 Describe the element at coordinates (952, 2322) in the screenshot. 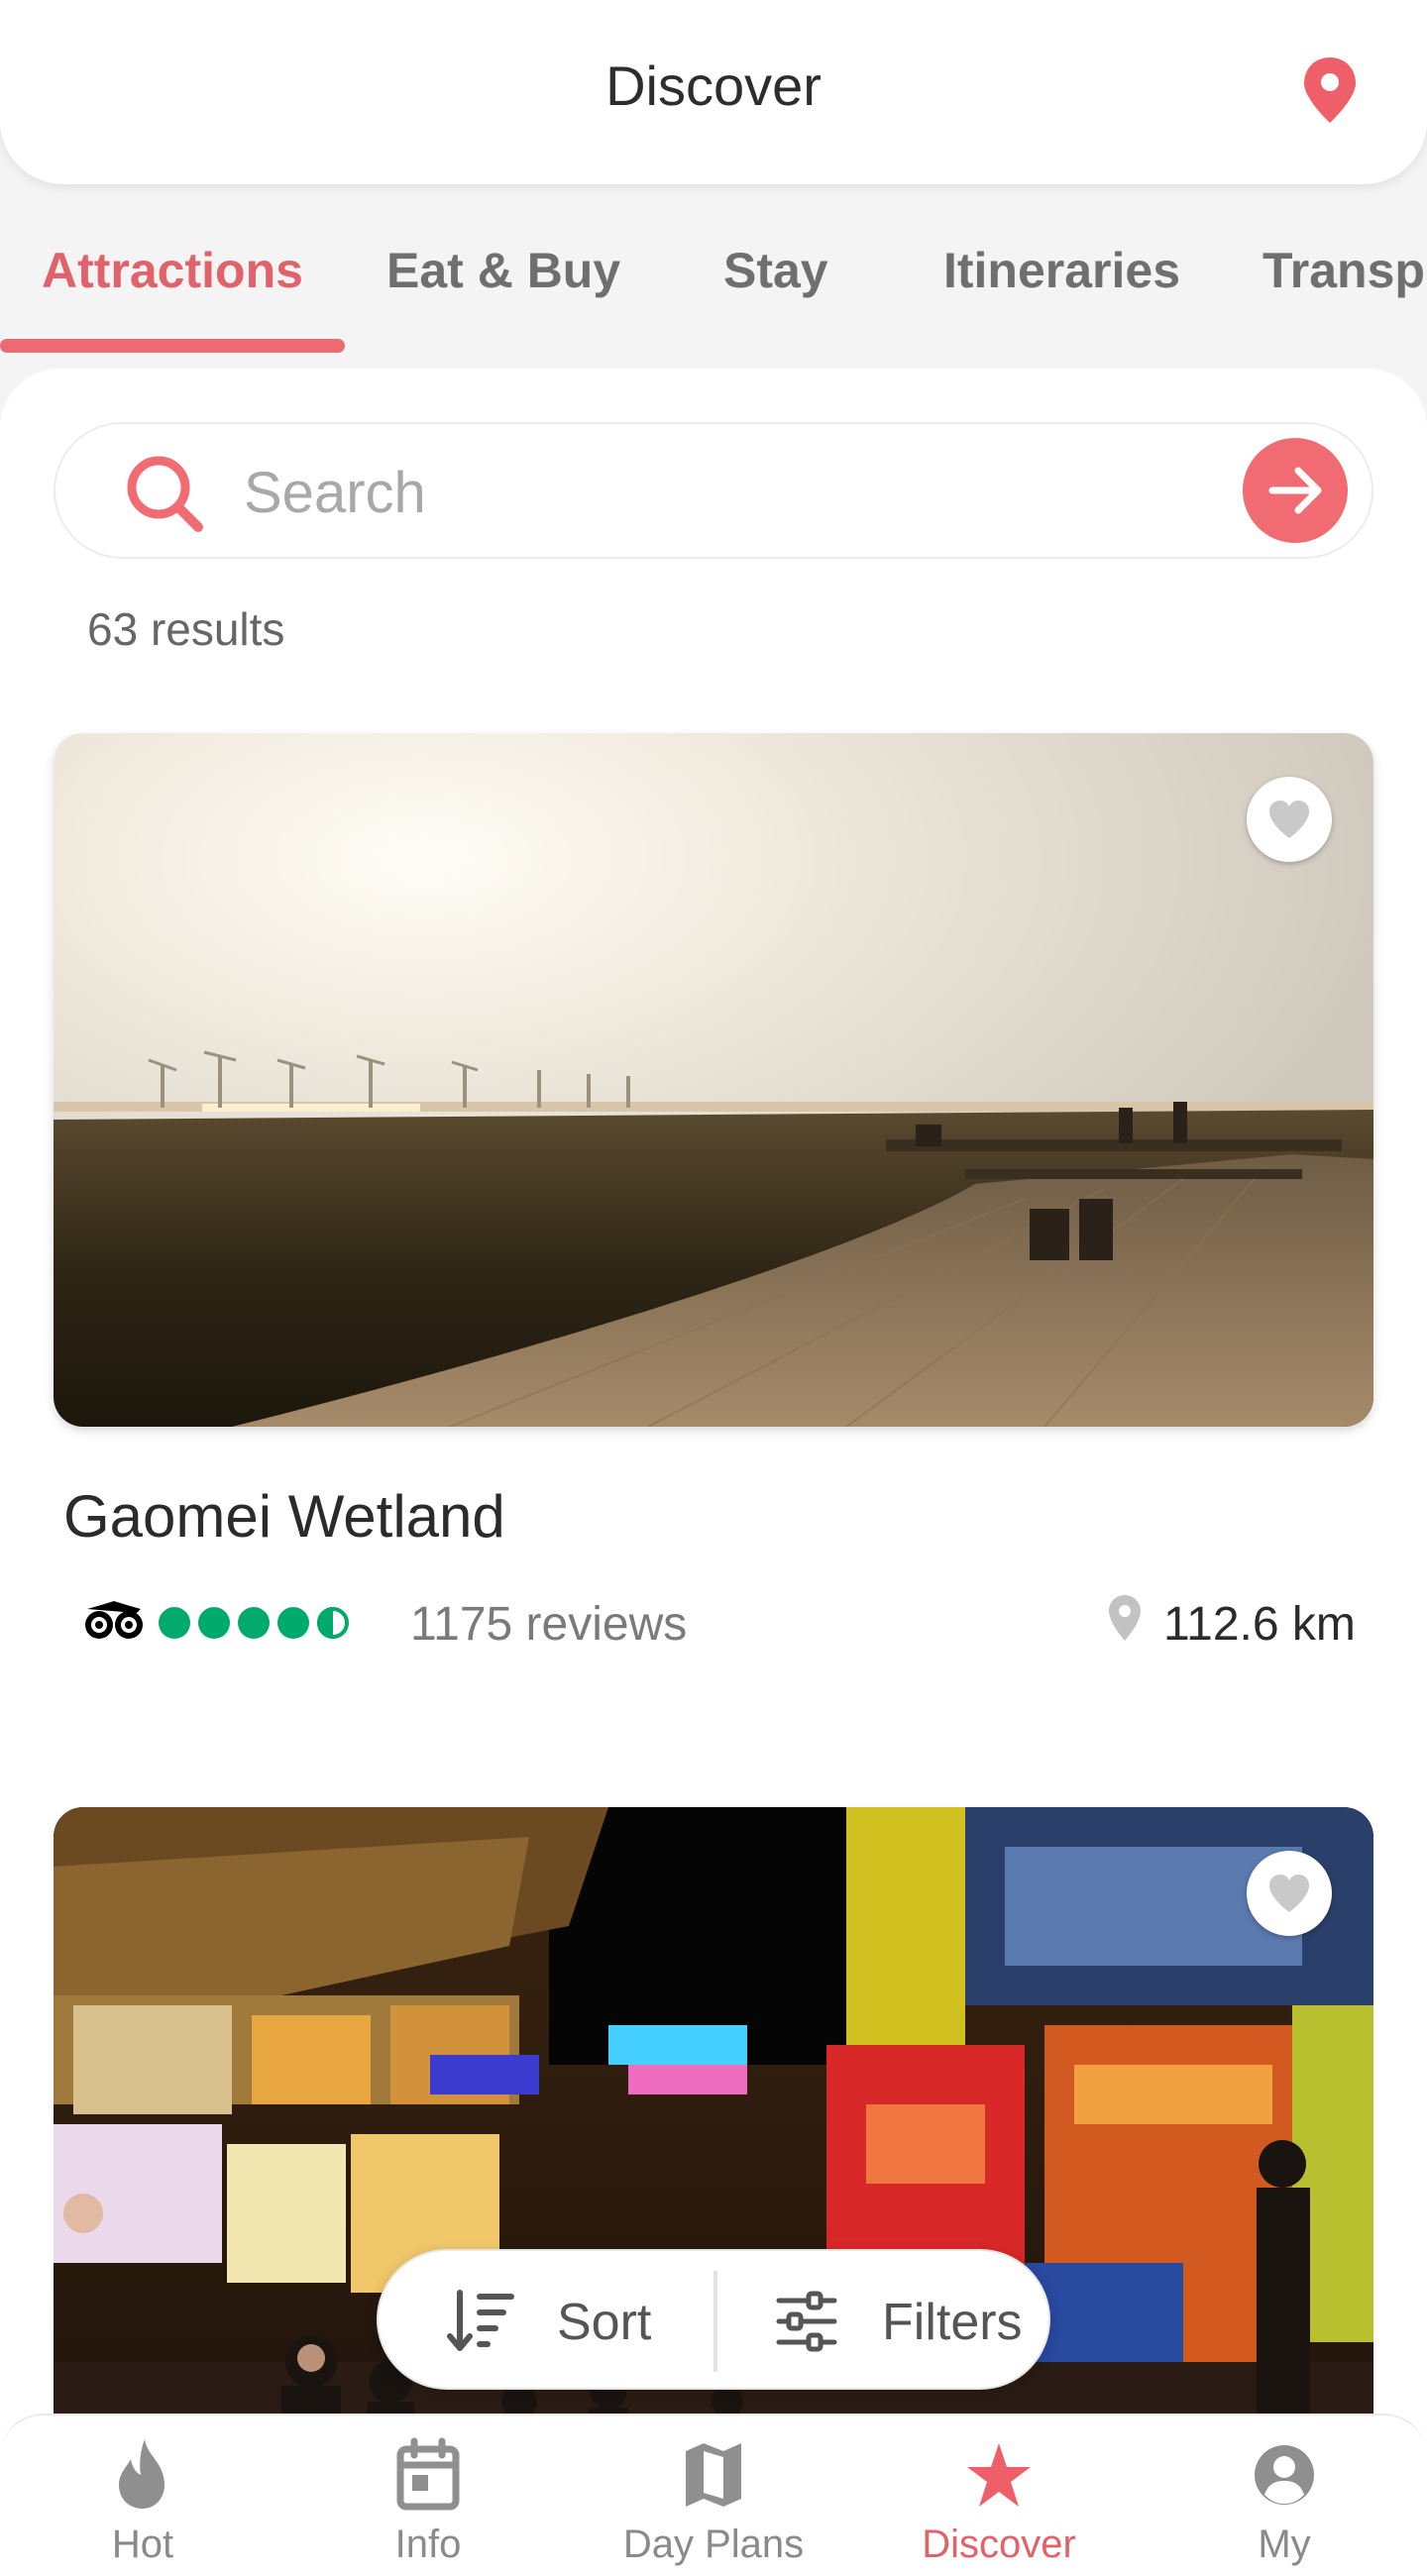

I see `filters-label: Filters` at that location.